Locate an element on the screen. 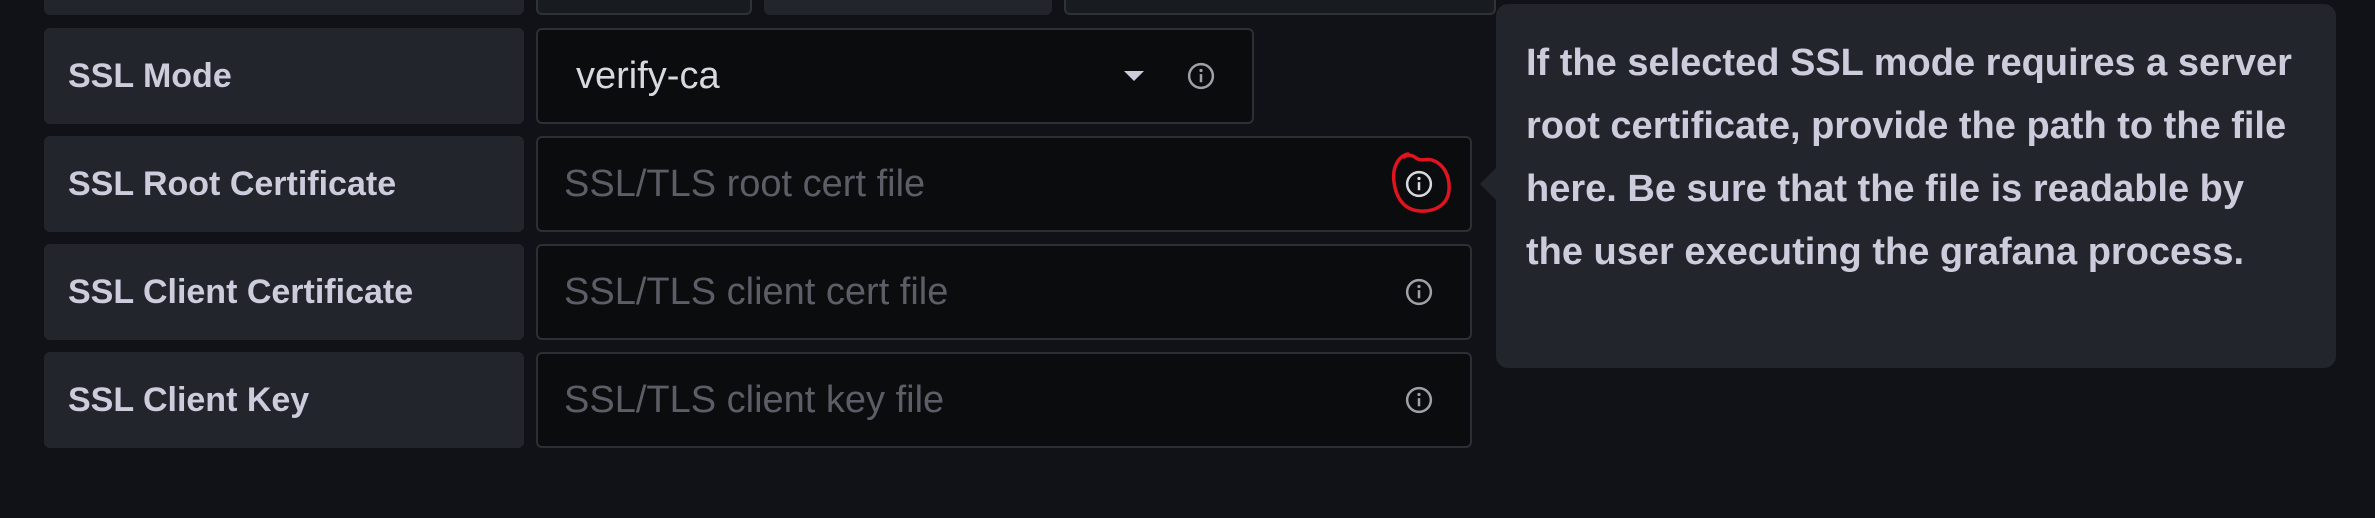 The height and width of the screenshot is (518, 2375). ssl-root-certificate-label: SSL Root Certificate is located at coordinates (284, 184).